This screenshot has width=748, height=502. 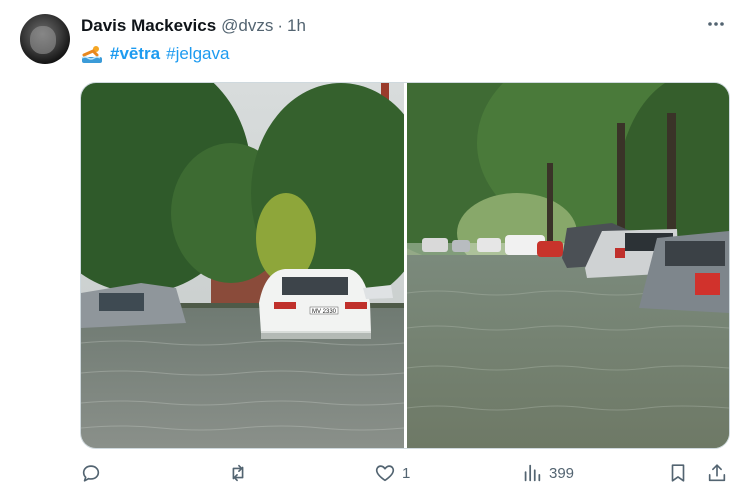 What do you see at coordinates (91, 473) in the screenshot?
I see `reply-icon` at bounding box center [91, 473].